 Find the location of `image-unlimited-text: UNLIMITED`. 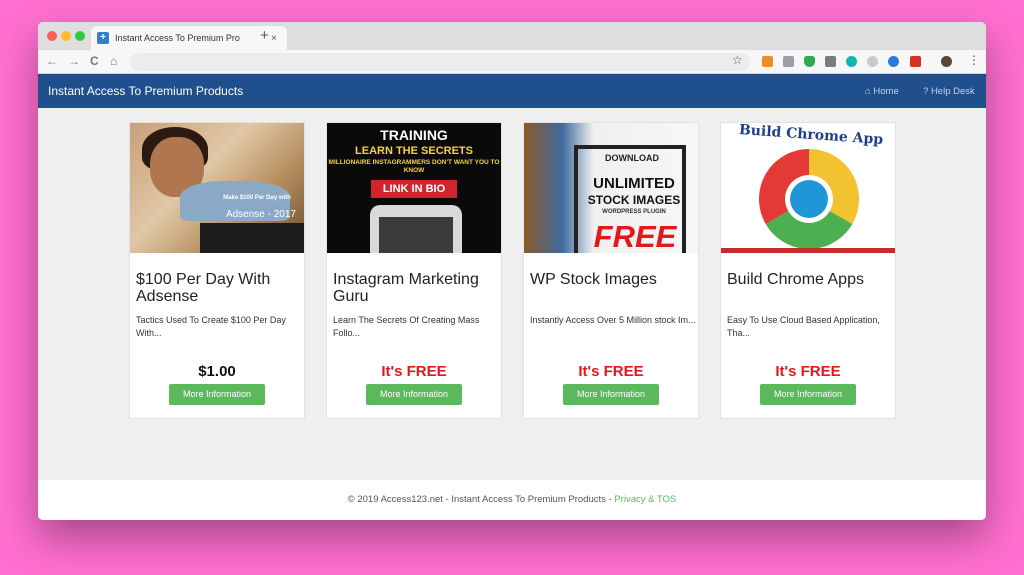

image-unlimited-text: UNLIMITED is located at coordinates (634, 183).